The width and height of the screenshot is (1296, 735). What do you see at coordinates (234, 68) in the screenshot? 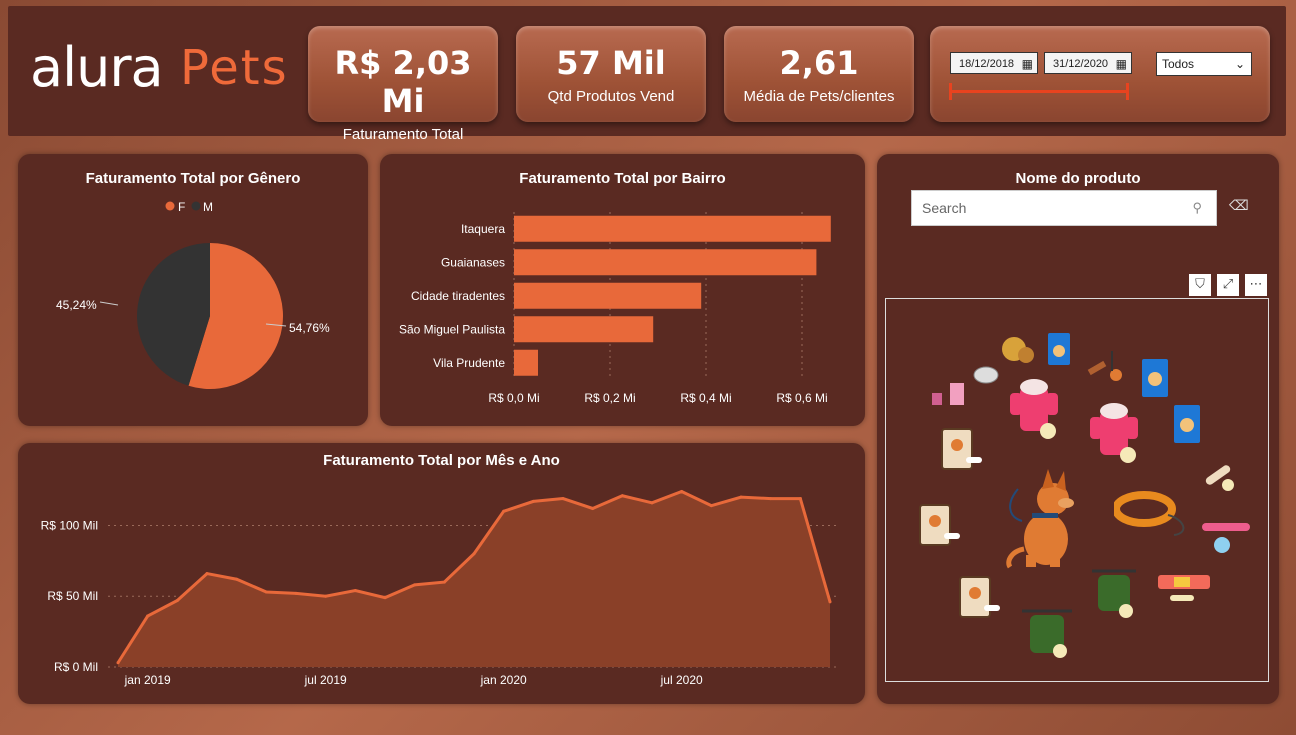
I see `logo-pets-text: Pets` at bounding box center [234, 68].